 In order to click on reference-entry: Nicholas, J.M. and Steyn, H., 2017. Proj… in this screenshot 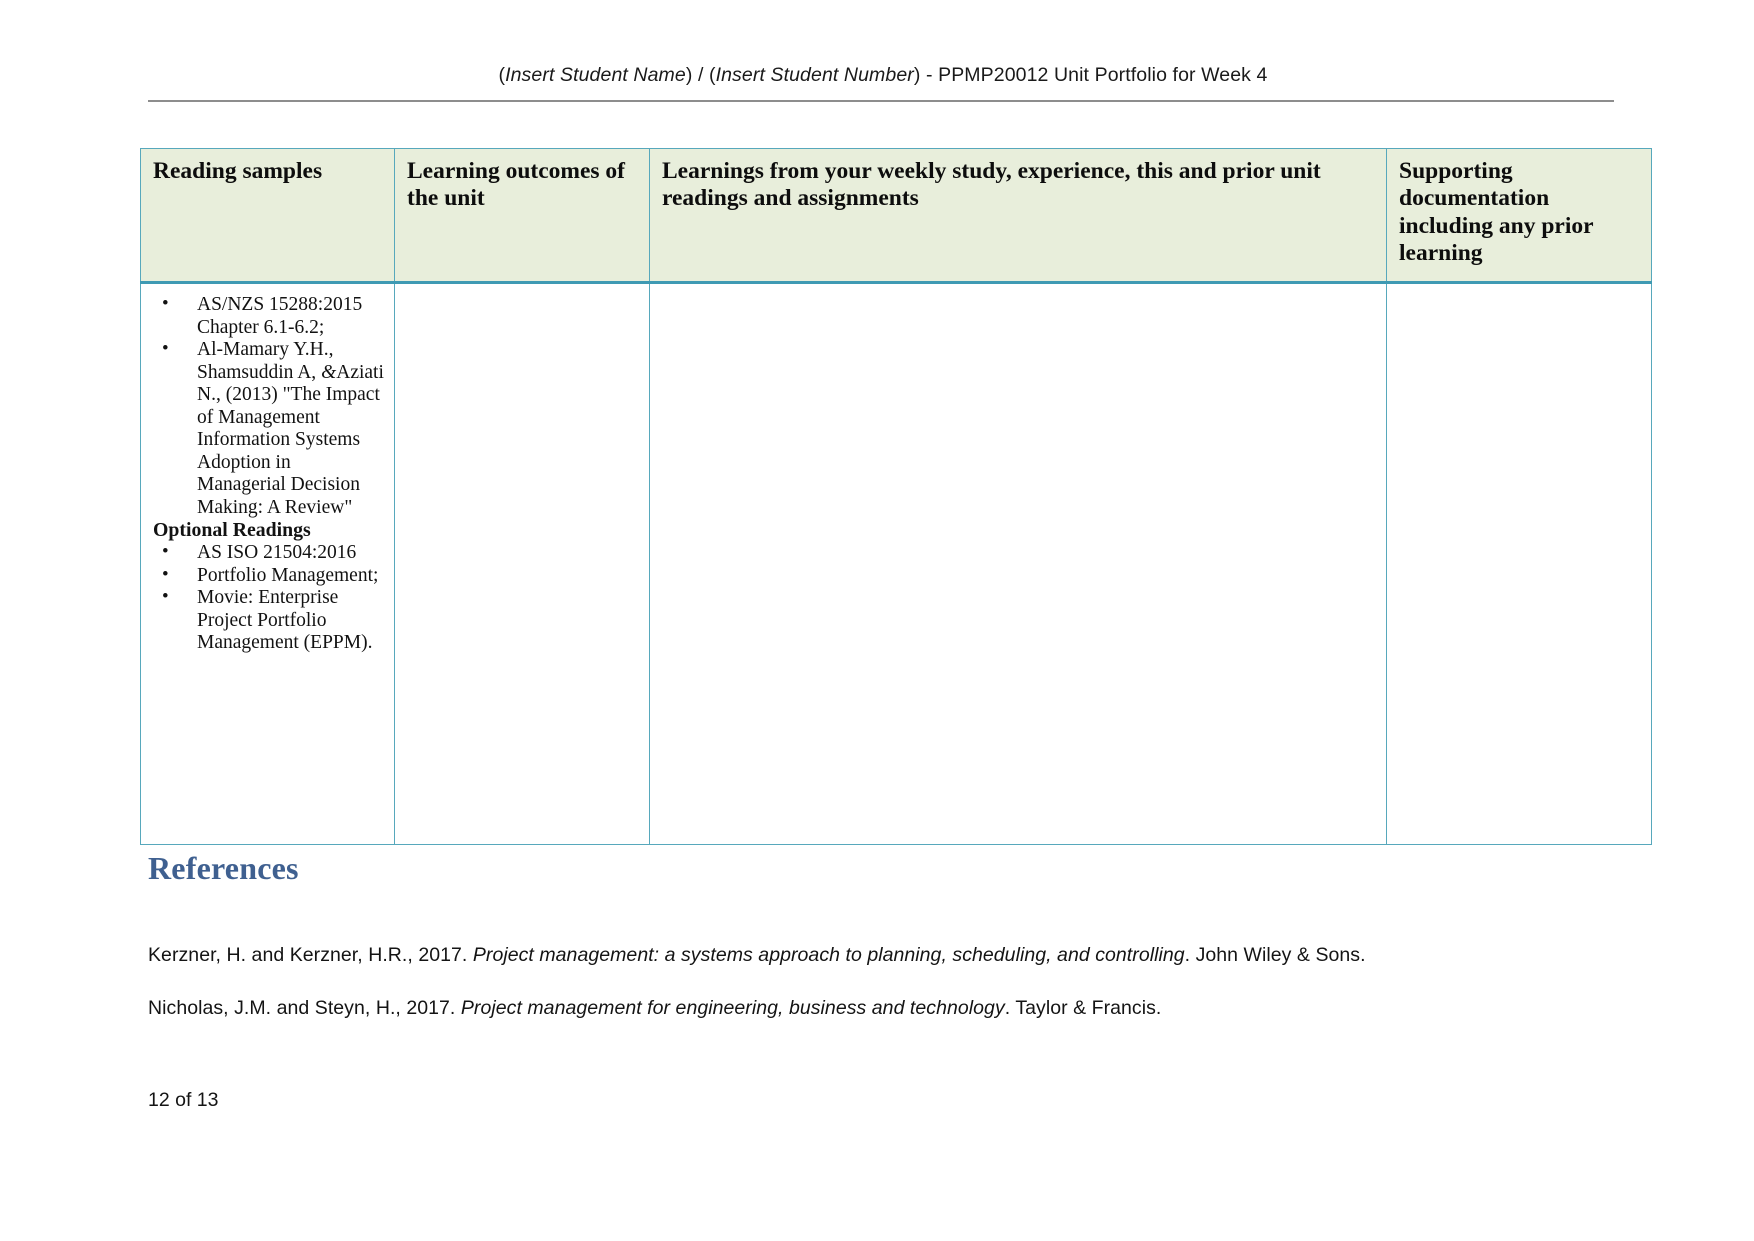, I will do `click(654, 1008)`.